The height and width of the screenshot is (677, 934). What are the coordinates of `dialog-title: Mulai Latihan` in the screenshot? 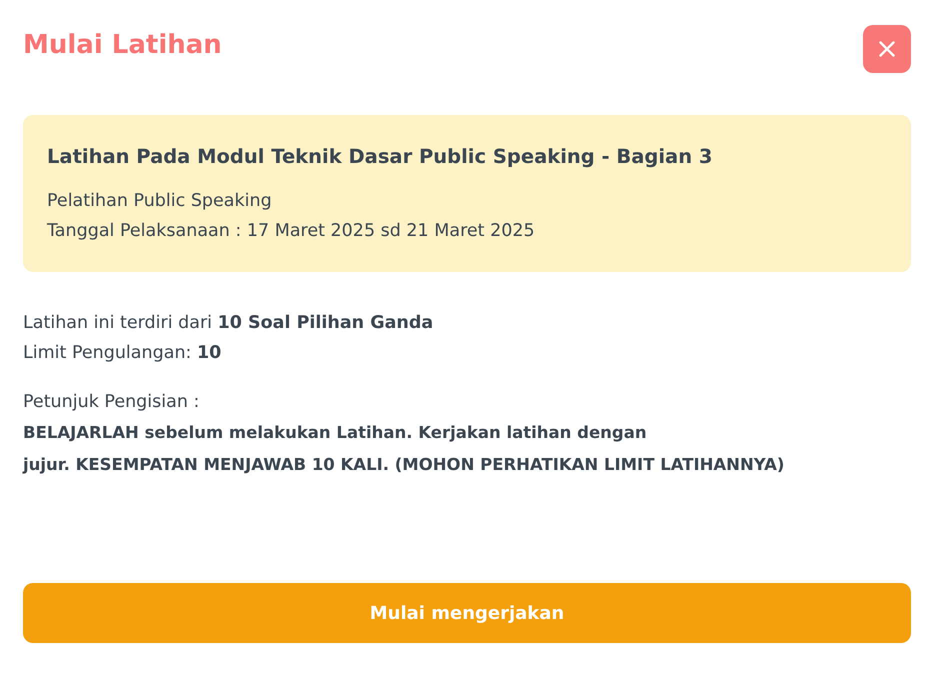 It's located at (122, 45).